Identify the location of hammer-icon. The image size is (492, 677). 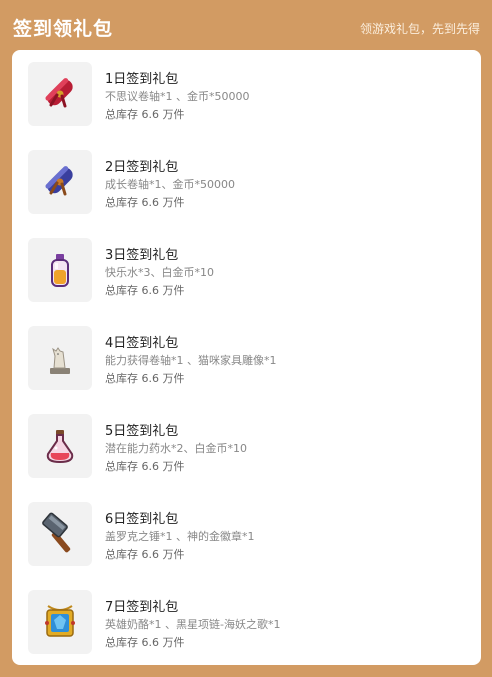
(60, 534).